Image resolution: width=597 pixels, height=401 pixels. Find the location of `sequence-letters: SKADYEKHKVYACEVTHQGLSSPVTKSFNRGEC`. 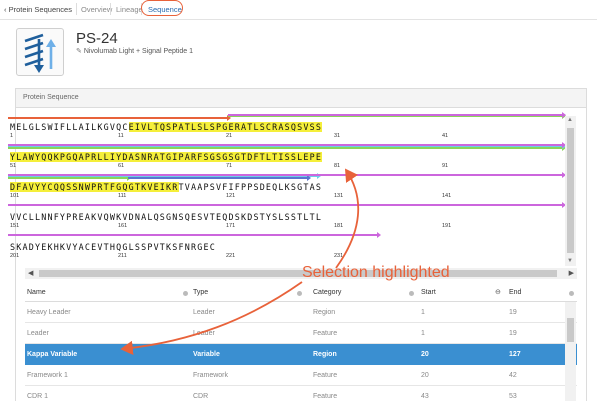

sequence-letters: SKADYEKHKVYACEVTHQGLSSPVTKSFNRGEC is located at coordinates (113, 247).